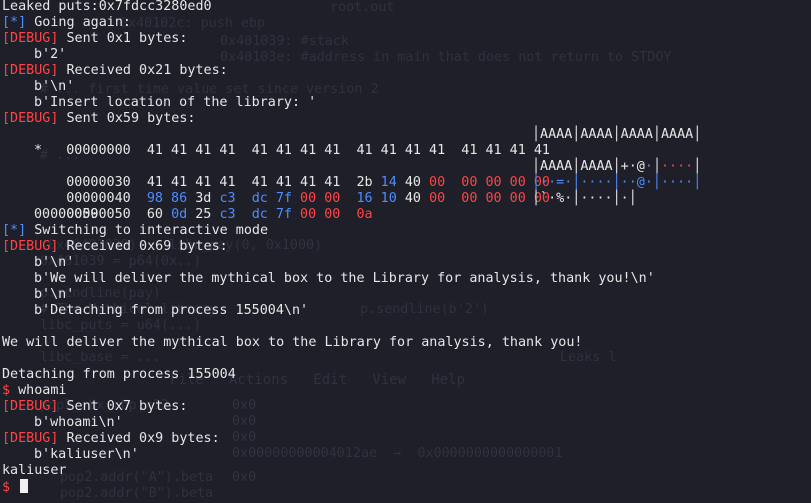  Describe the element at coordinates (405, 487) in the screenshot. I see `command-input-line: $` at that location.